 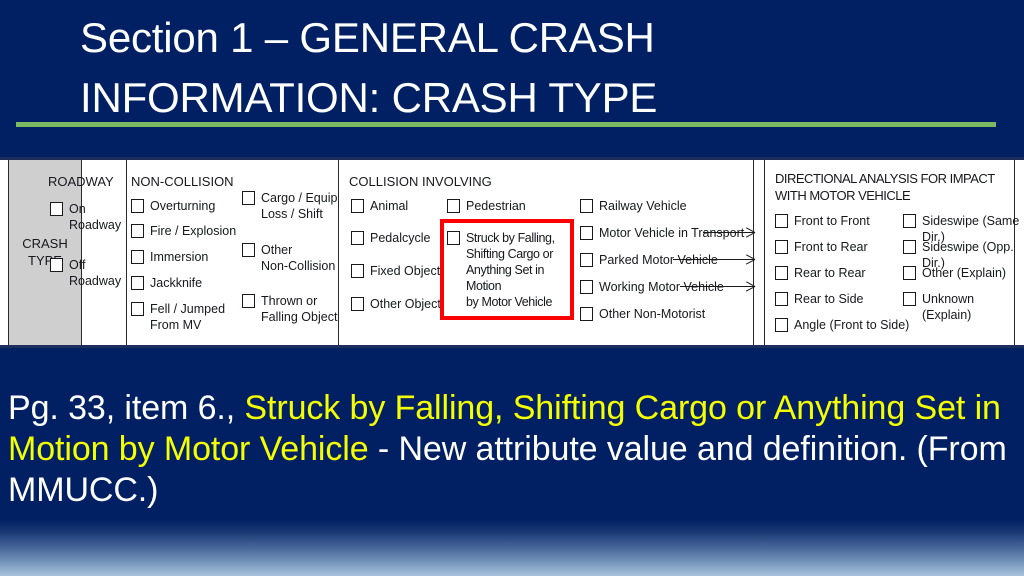 I want to click on checkbox-parked-motor-vehicle, so click(x=586, y=260).